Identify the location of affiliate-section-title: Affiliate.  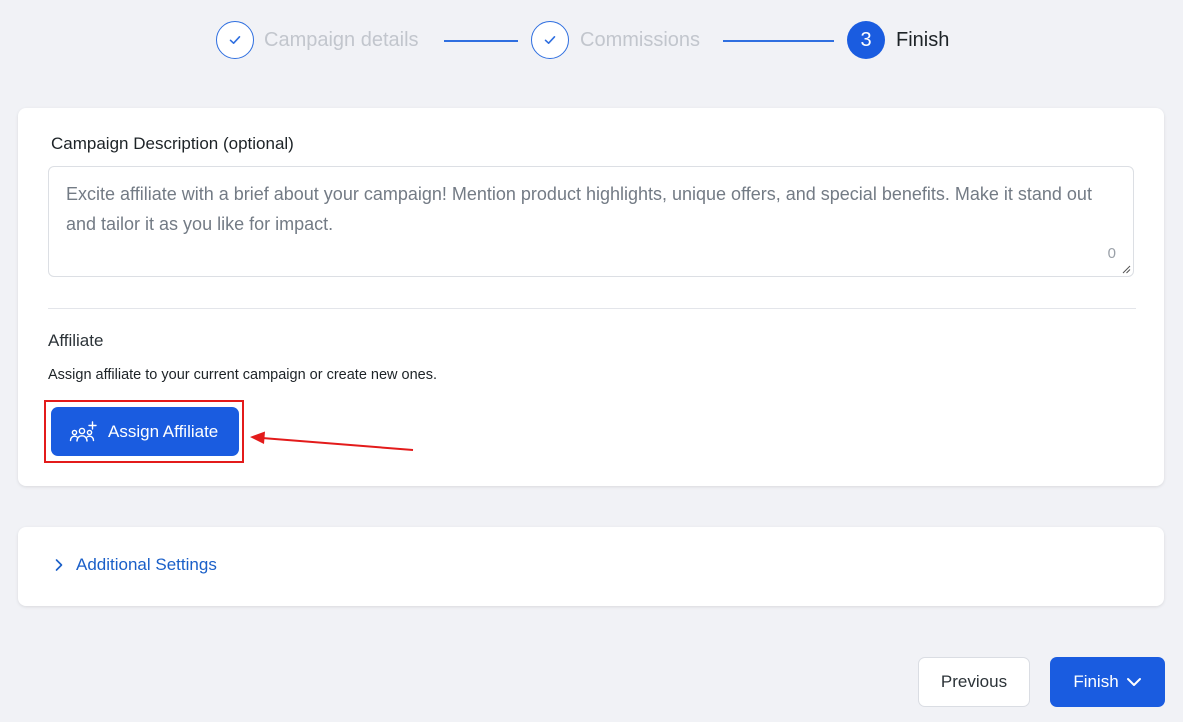
(76, 340).